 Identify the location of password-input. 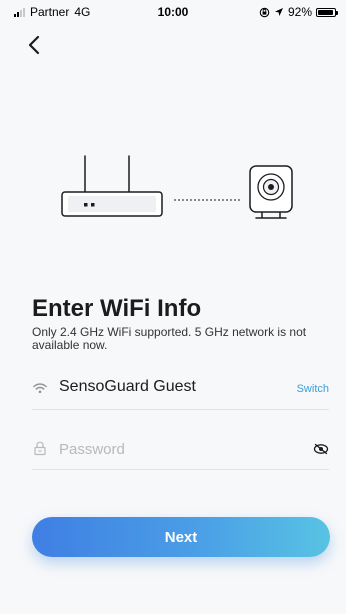
(179, 449).